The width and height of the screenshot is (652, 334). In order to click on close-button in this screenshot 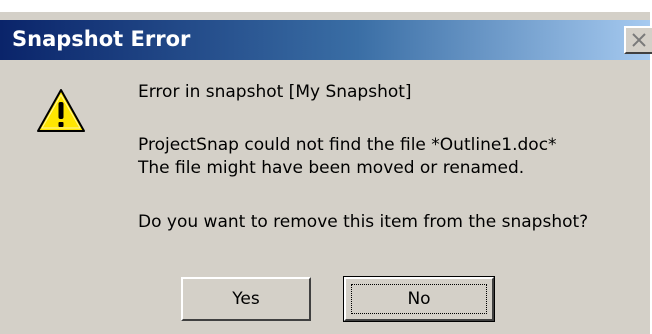, I will do `click(638, 40)`.